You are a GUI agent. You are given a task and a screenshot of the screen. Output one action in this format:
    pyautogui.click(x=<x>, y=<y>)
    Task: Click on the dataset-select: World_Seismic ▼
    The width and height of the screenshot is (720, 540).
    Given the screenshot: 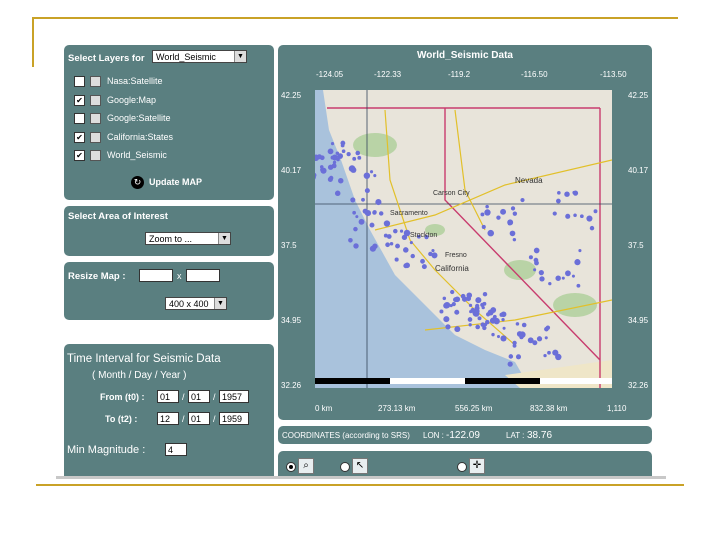 What is the action you would take?
    pyautogui.click(x=199, y=56)
    